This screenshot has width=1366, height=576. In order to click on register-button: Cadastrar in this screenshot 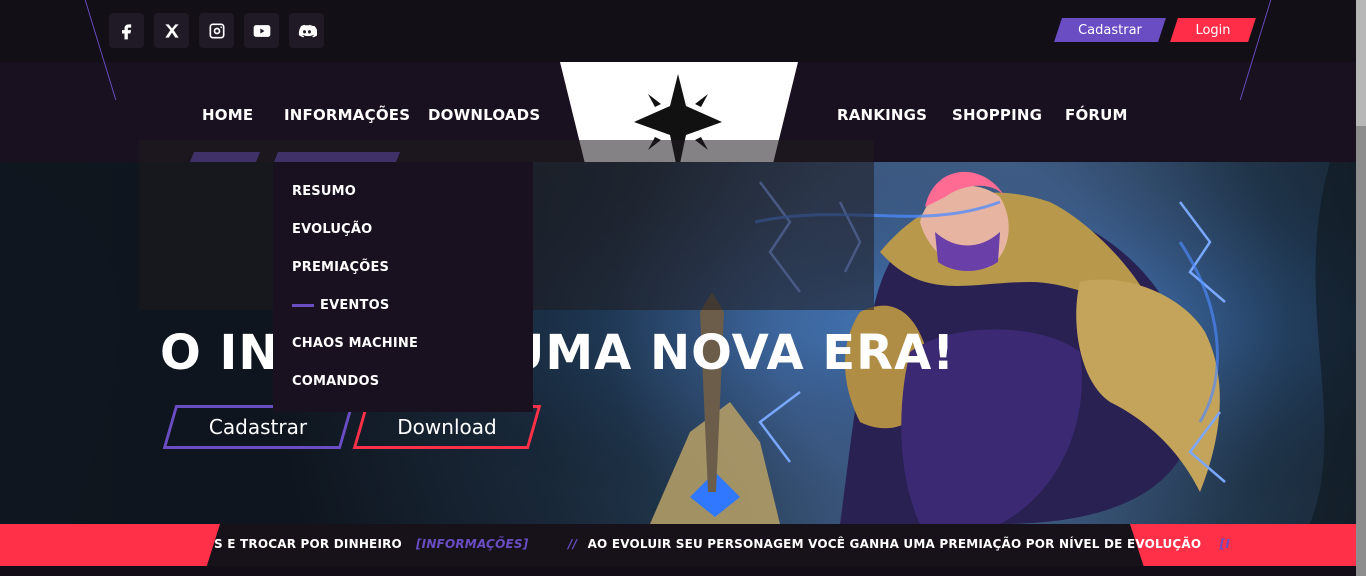, I will do `click(1110, 30)`.